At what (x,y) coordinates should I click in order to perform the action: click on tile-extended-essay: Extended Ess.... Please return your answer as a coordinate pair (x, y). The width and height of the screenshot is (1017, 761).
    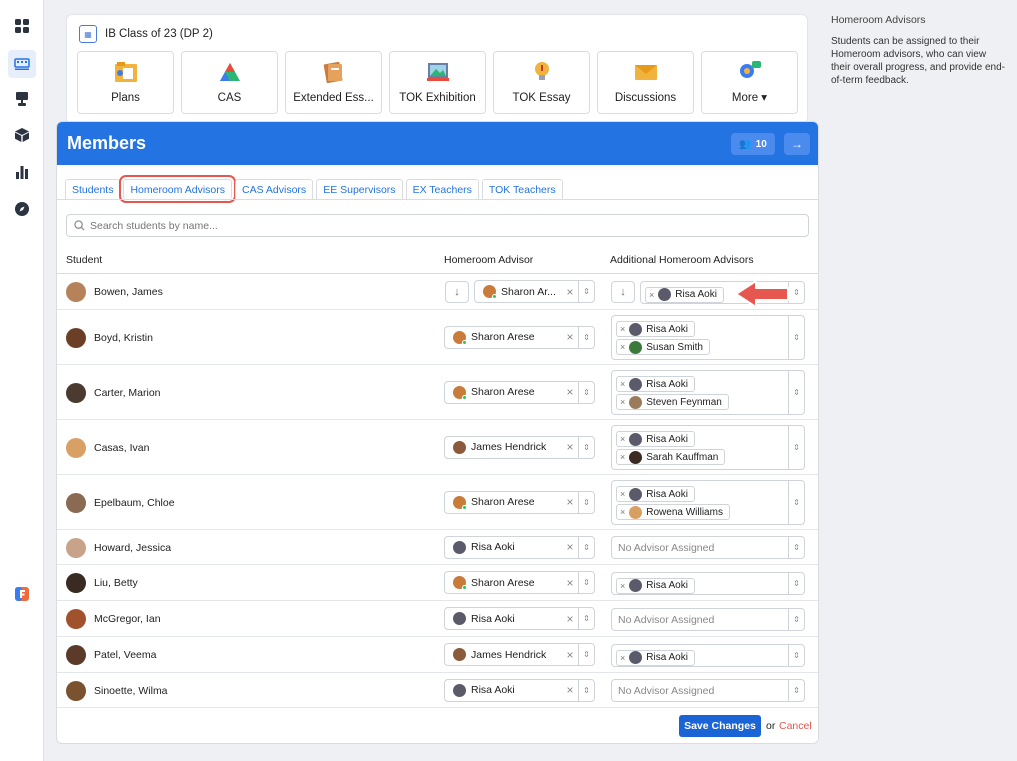
    Looking at the image, I should click on (333, 82).